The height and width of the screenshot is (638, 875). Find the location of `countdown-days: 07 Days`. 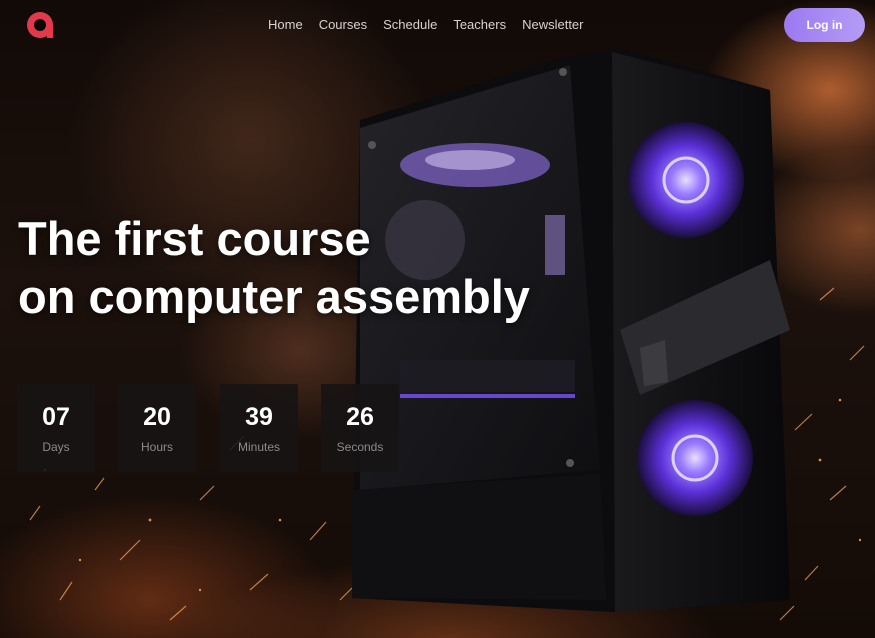

countdown-days: 07 Days is located at coordinates (56, 428).